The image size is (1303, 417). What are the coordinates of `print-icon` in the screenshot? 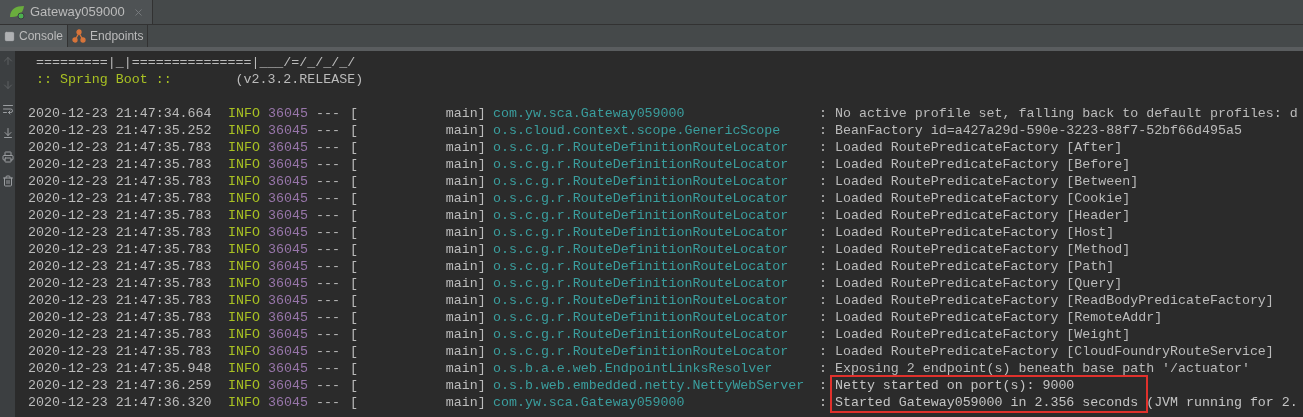 It's located at (7, 157).